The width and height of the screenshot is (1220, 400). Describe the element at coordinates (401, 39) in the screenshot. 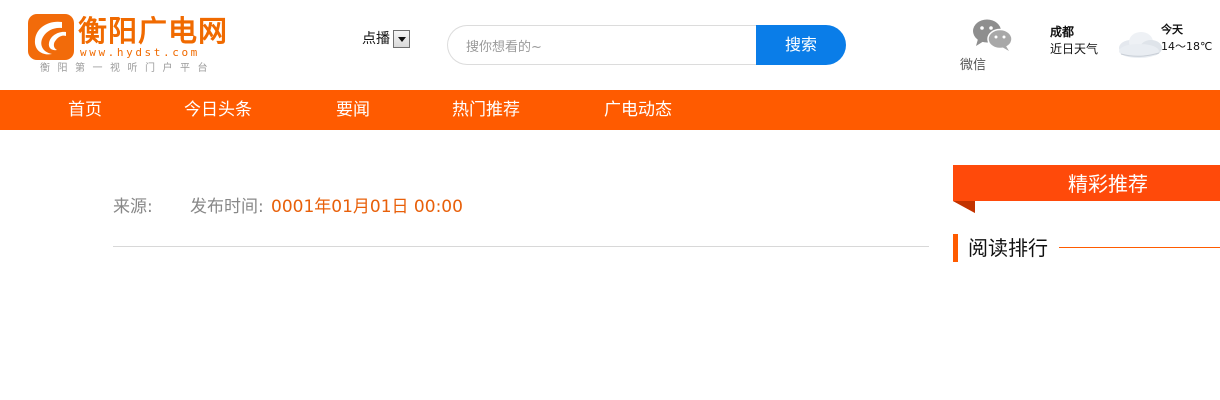

I see `chevron-down-icon` at that location.